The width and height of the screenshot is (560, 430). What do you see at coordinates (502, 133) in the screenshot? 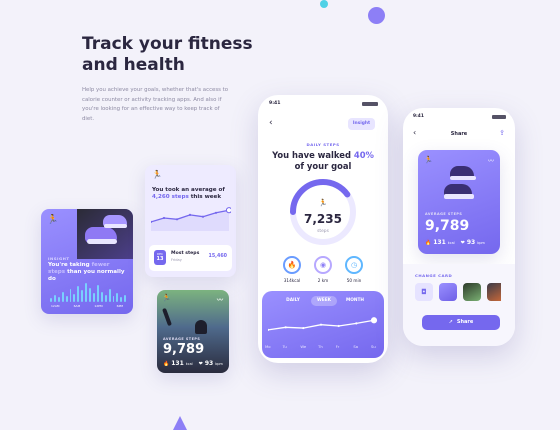
I see `share-icon: ⇪` at bounding box center [502, 133].